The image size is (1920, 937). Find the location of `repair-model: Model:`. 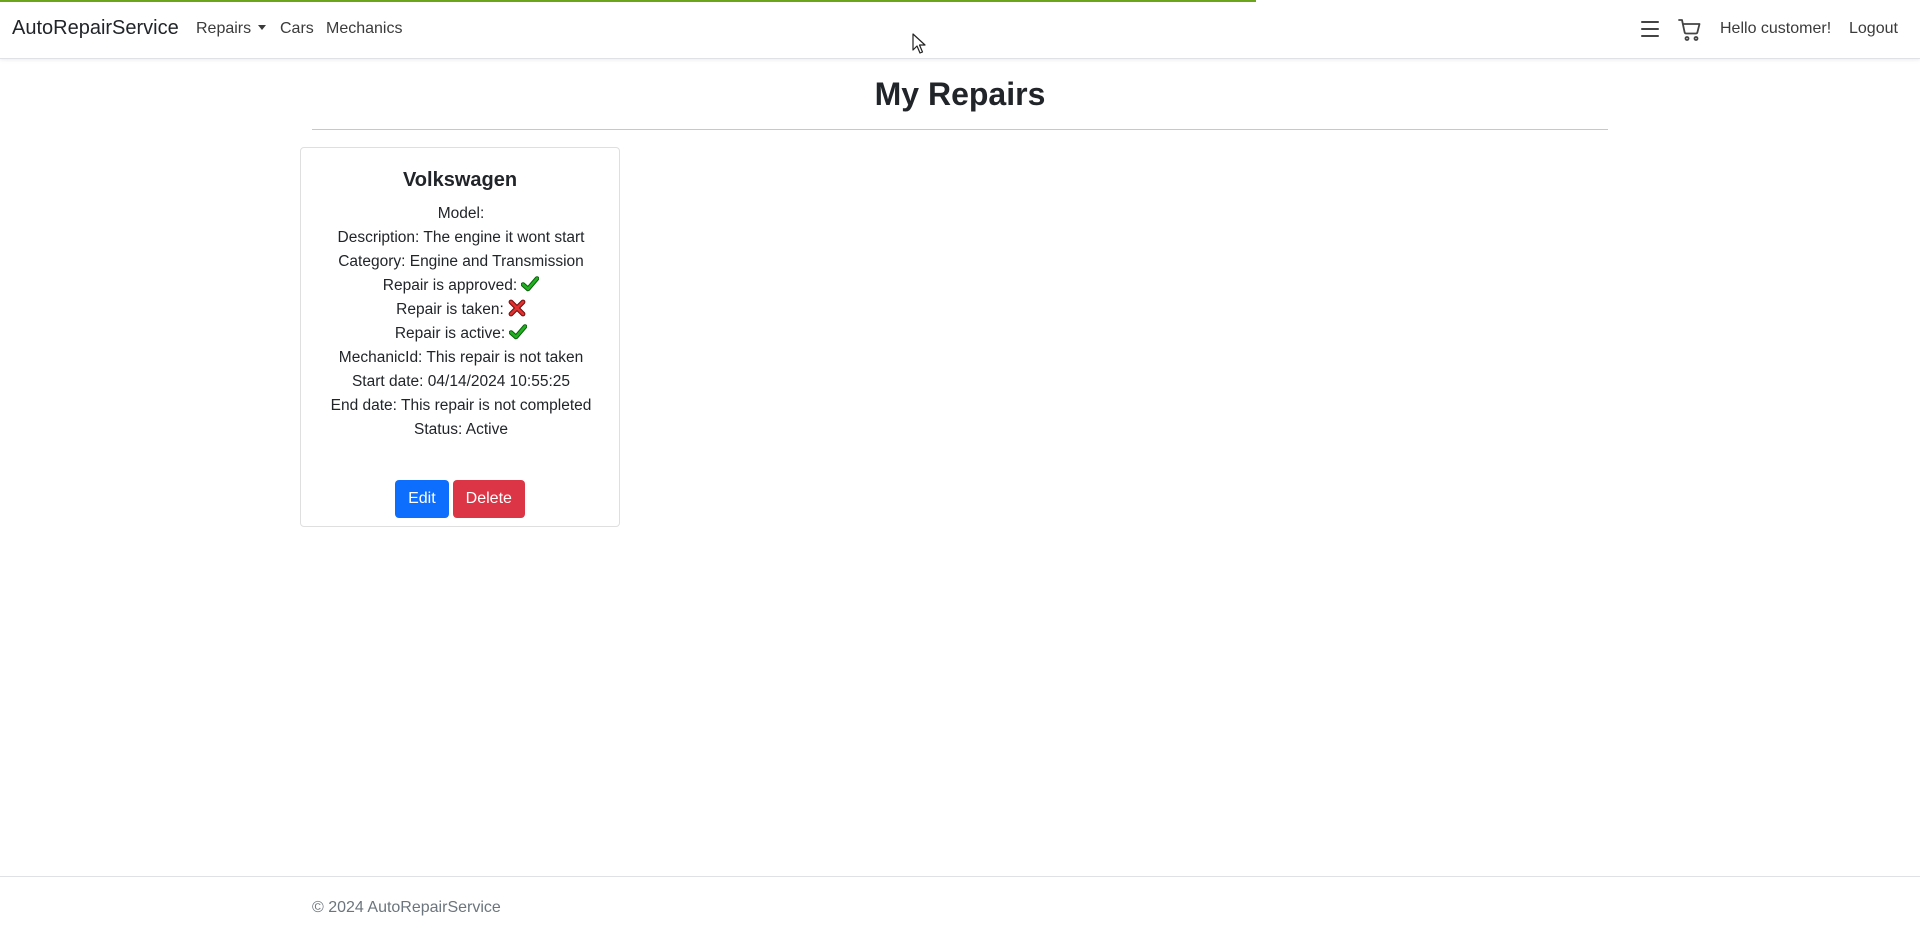

repair-model: Model: is located at coordinates (461, 213).